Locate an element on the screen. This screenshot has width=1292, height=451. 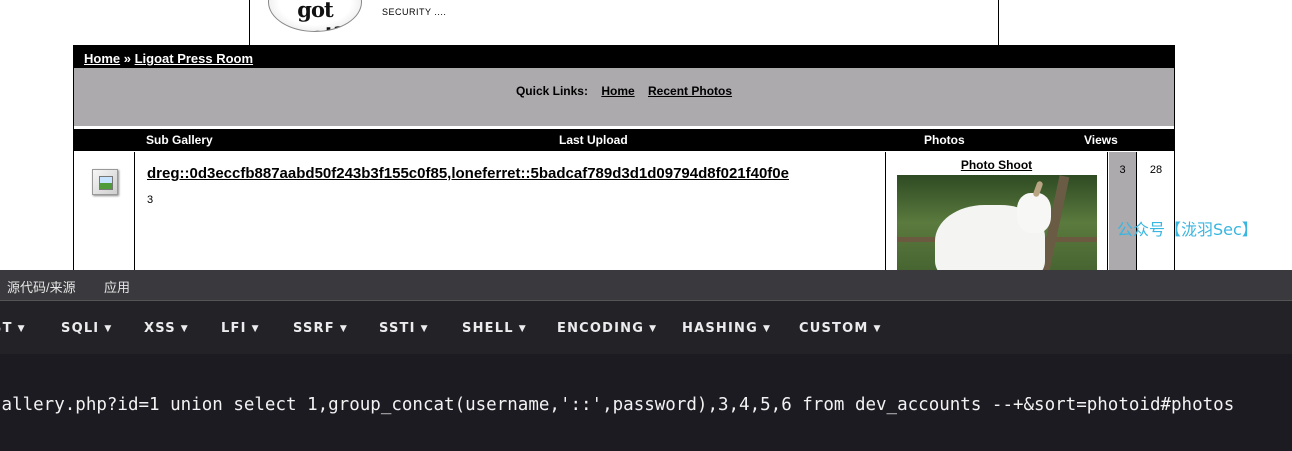
menu-xss: XSS ▼ is located at coordinates (166, 328).